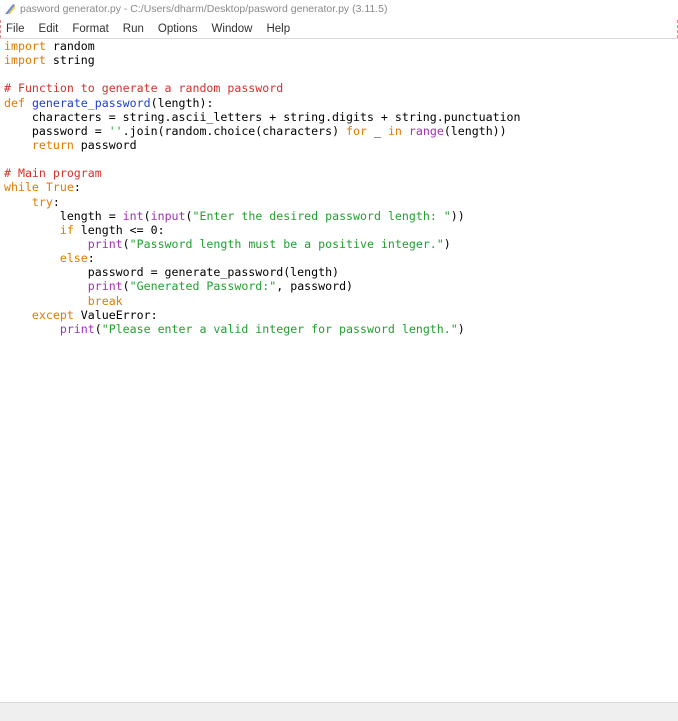 This screenshot has width=678, height=721. Describe the element at coordinates (53, 173) in the screenshot. I see `code-token: # Main program` at that location.